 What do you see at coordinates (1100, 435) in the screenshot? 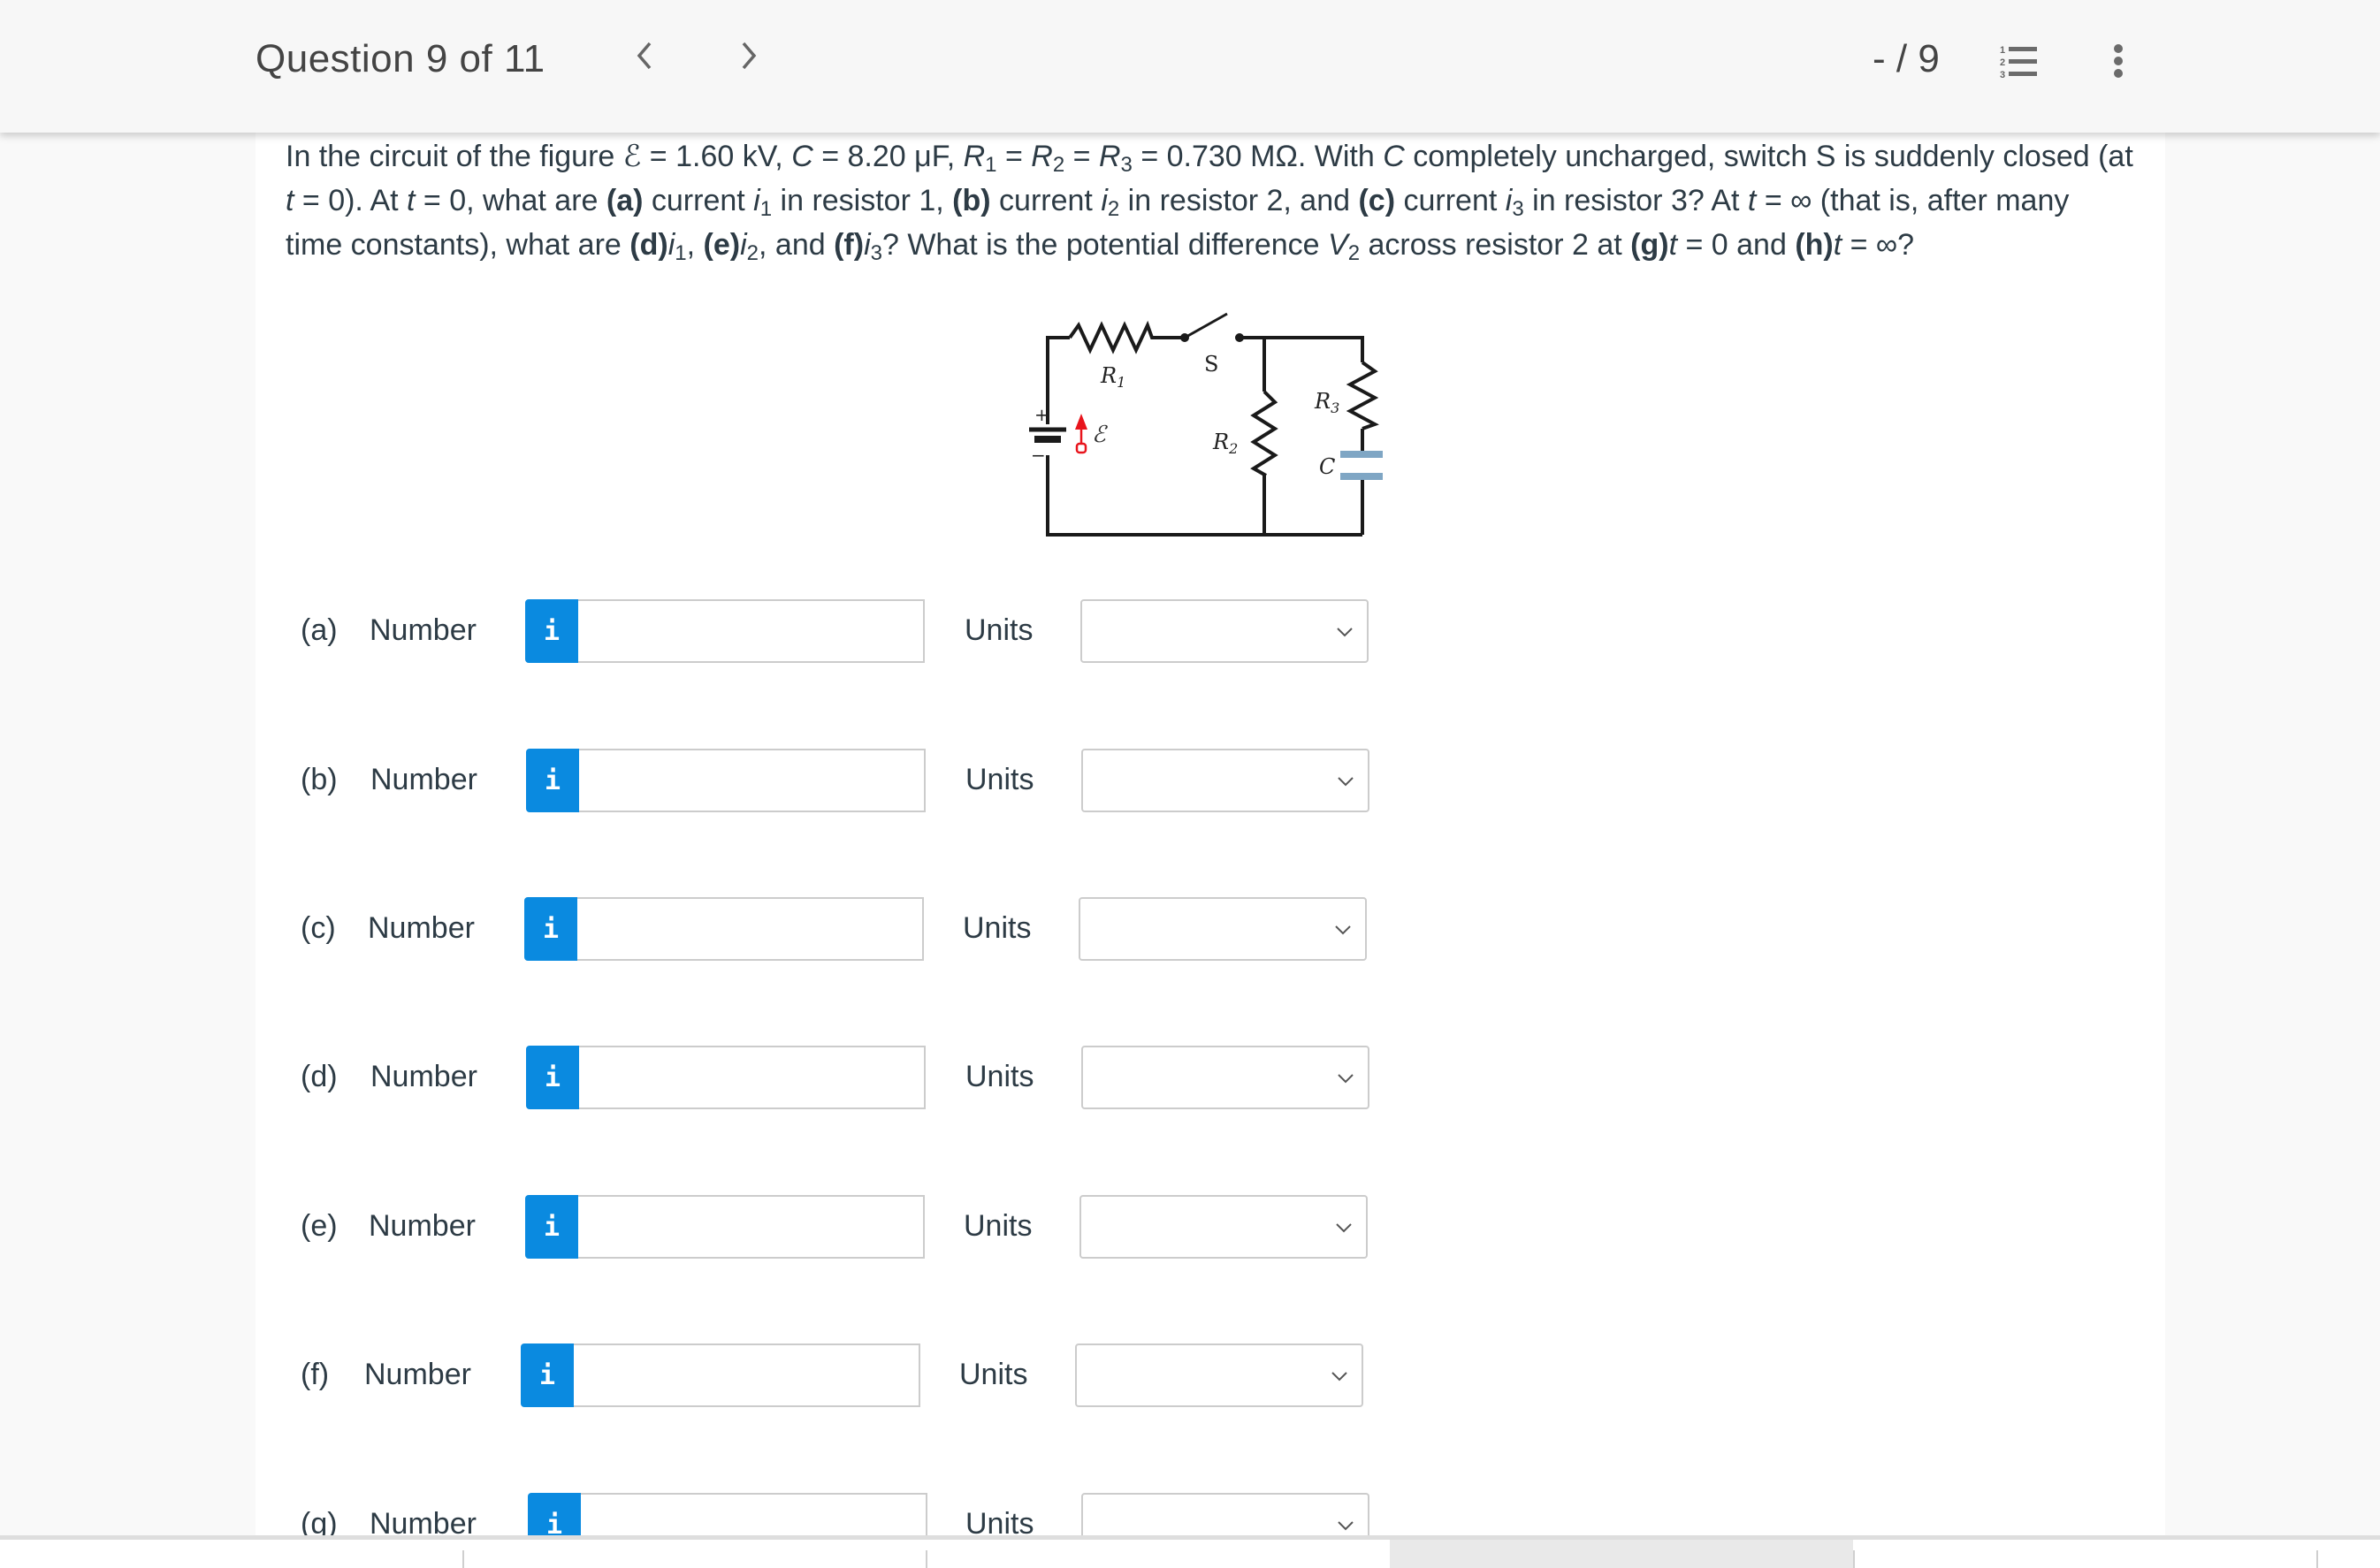
I see `emf-label: ℰ` at bounding box center [1100, 435].